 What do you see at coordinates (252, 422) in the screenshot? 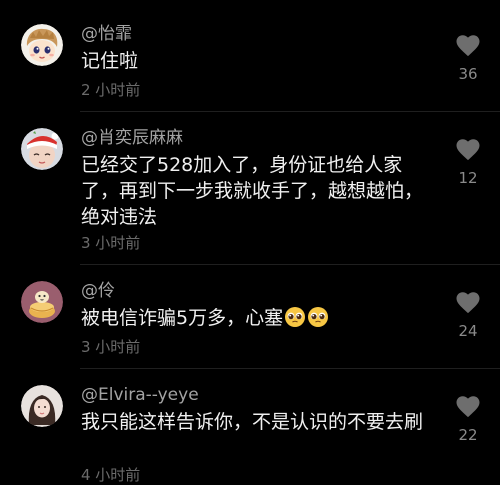
I see `comment-text: 我只能这样告诉你，不是认识的不要去刷` at bounding box center [252, 422].